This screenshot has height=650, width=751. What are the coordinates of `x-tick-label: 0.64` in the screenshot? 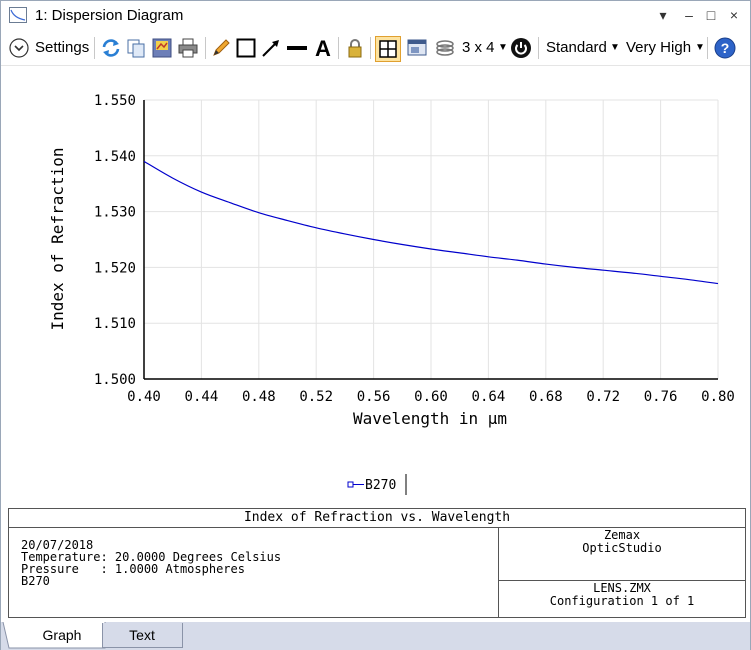 It's located at (489, 397).